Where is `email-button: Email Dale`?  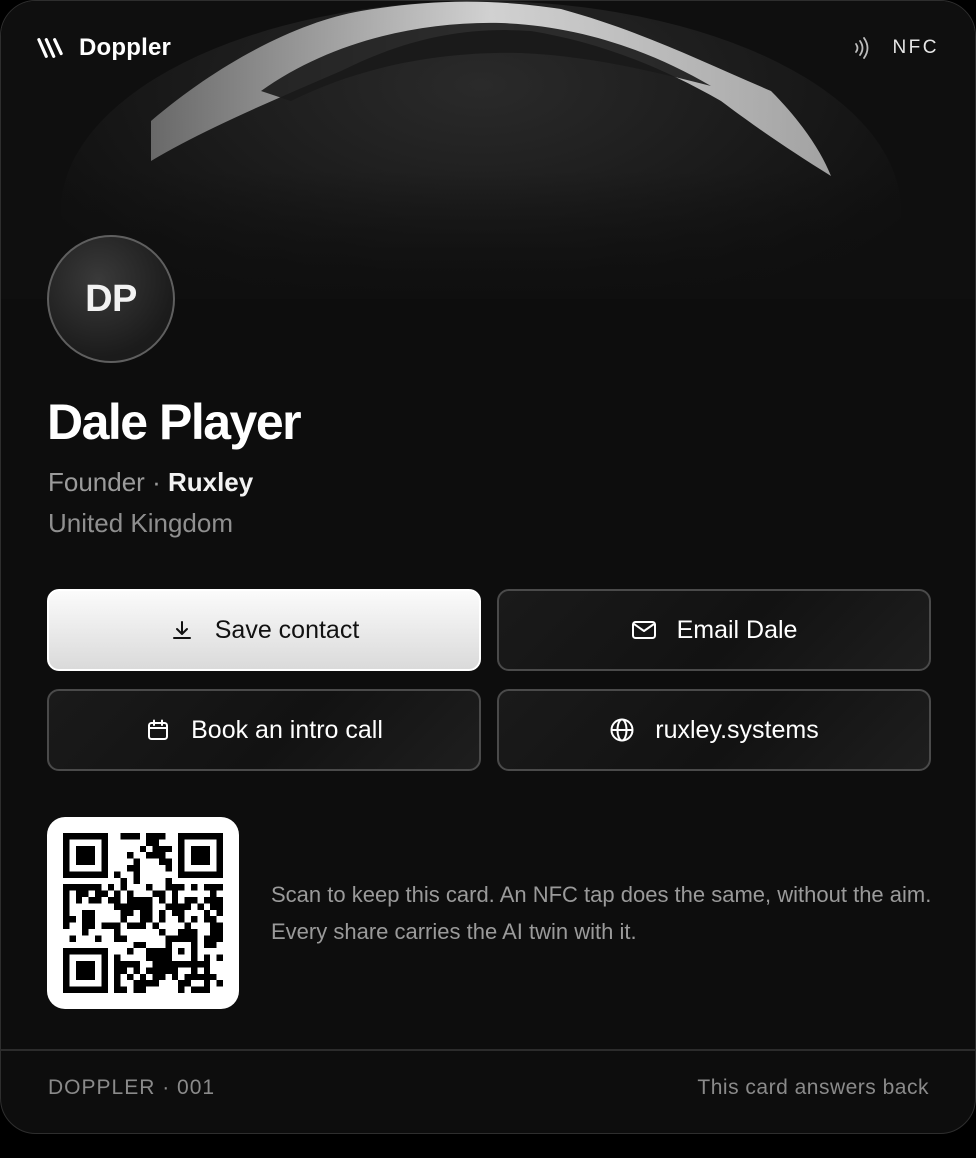
email-button: Email Dale is located at coordinates (714, 630).